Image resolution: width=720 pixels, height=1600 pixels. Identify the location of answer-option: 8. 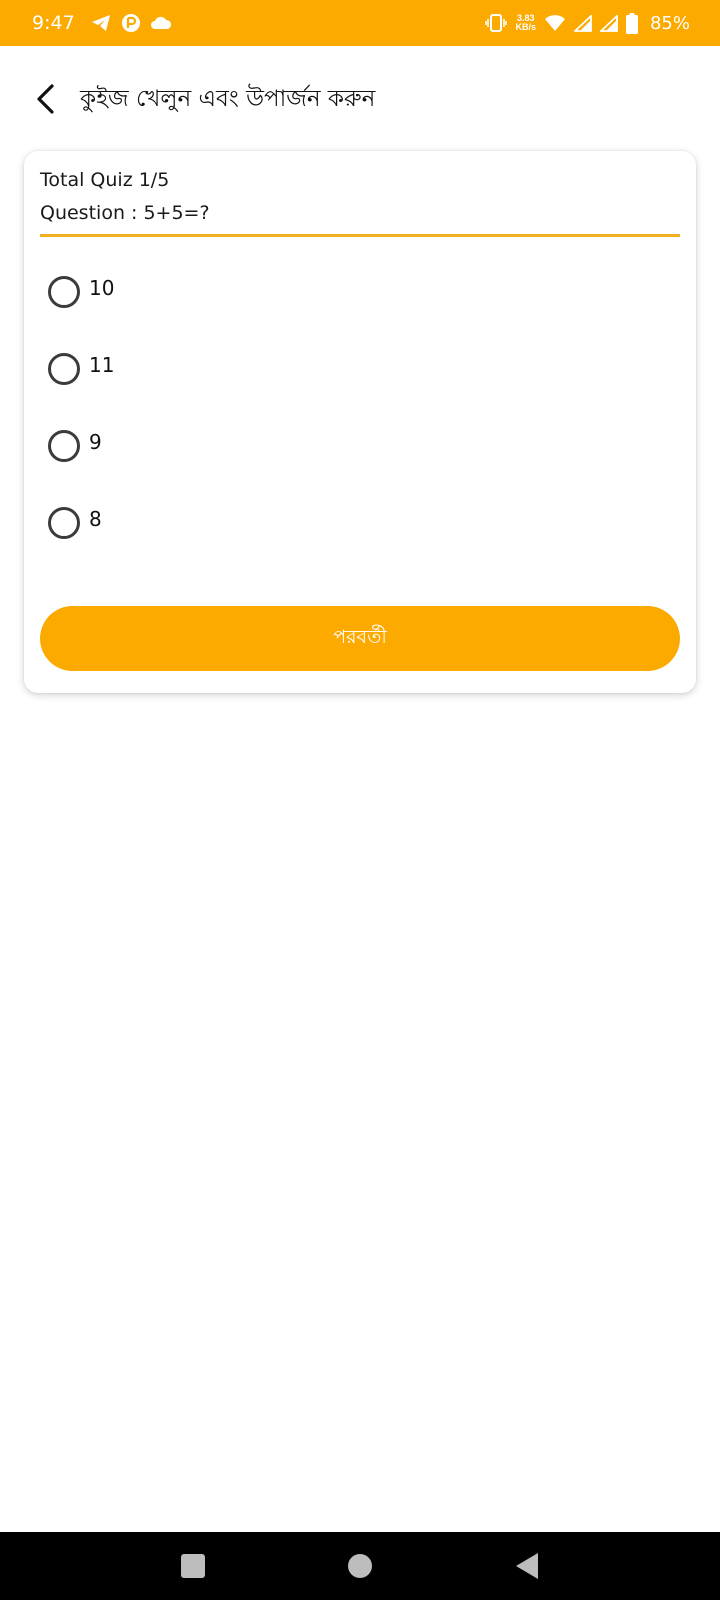
(358, 540).